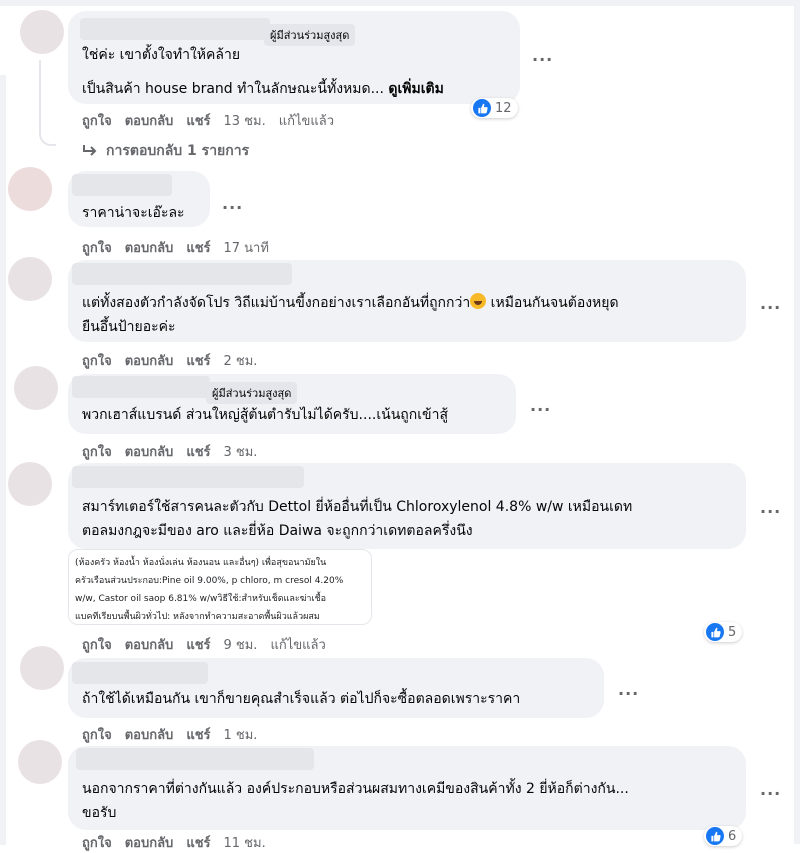  What do you see at coordinates (241, 360) in the screenshot?
I see `timestamp: 2 ชม.` at bounding box center [241, 360].